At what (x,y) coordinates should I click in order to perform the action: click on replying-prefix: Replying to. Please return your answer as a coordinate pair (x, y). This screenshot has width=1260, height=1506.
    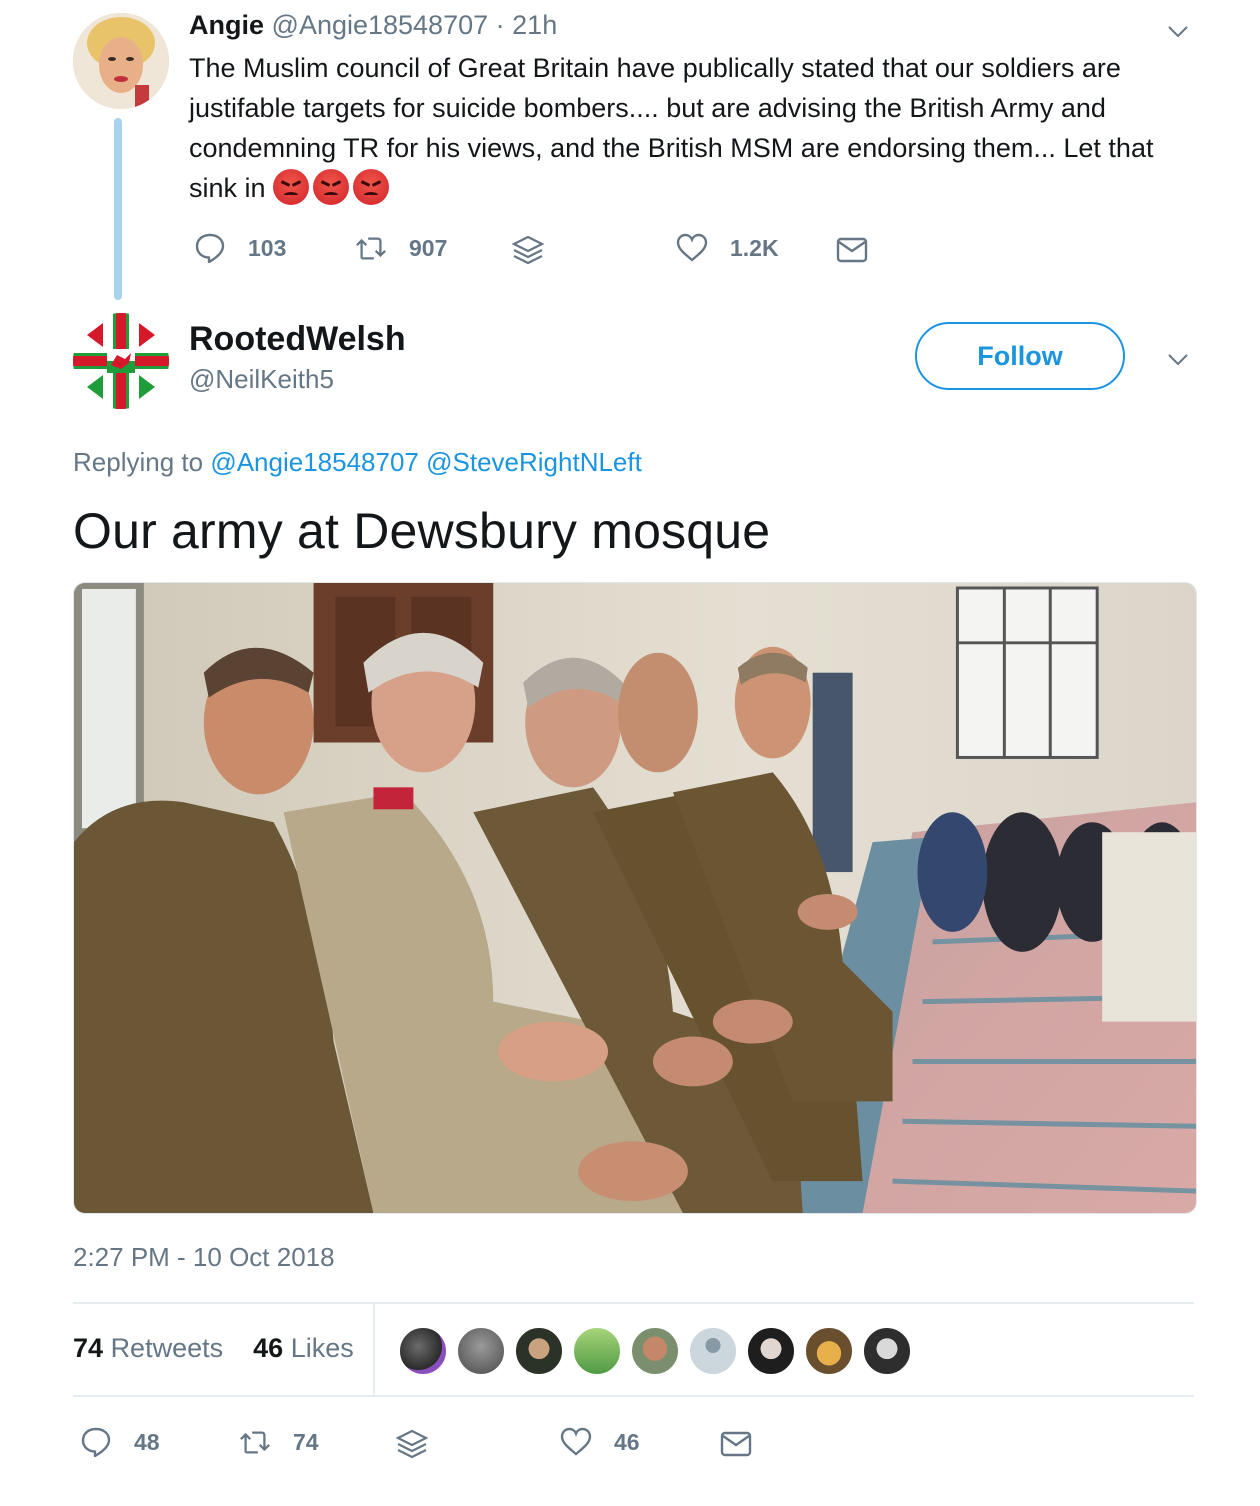
    Looking at the image, I should click on (138, 462).